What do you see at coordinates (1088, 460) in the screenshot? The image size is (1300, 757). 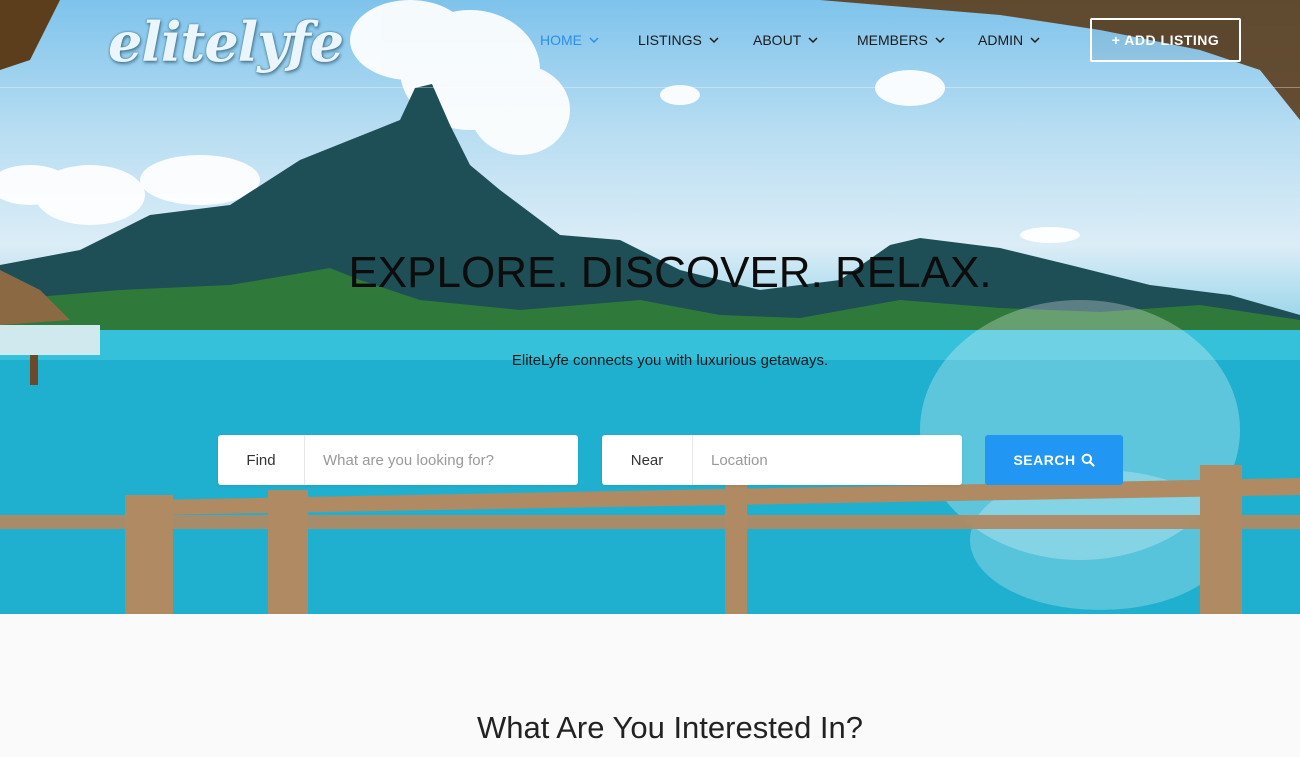 I see `search-icon` at bounding box center [1088, 460].